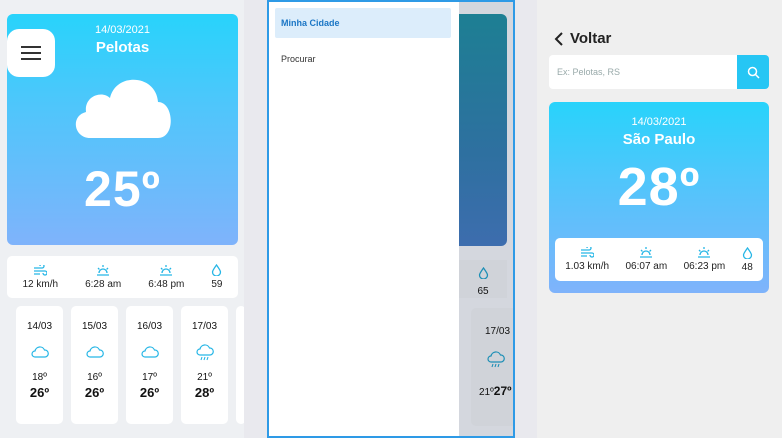 The width and height of the screenshot is (782, 438). What do you see at coordinates (646, 266) in the screenshot?
I see `stat-sunrise-value: 06:07 am` at bounding box center [646, 266].